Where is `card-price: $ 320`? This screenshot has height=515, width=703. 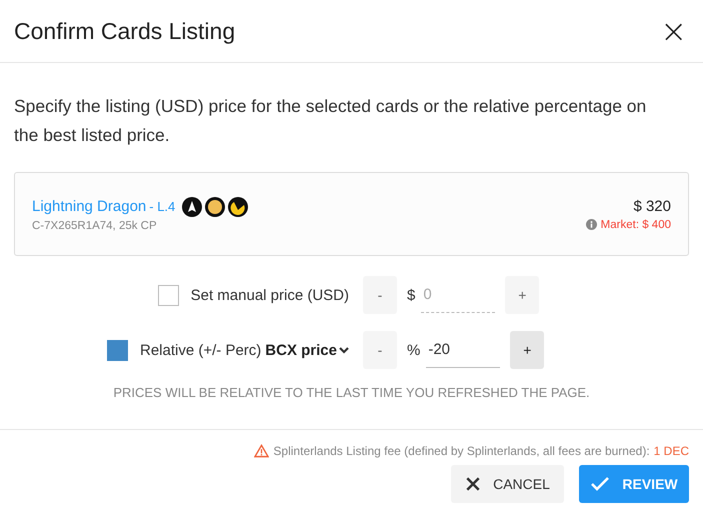
card-price: $ 320 is located at coordinates (651, 206).